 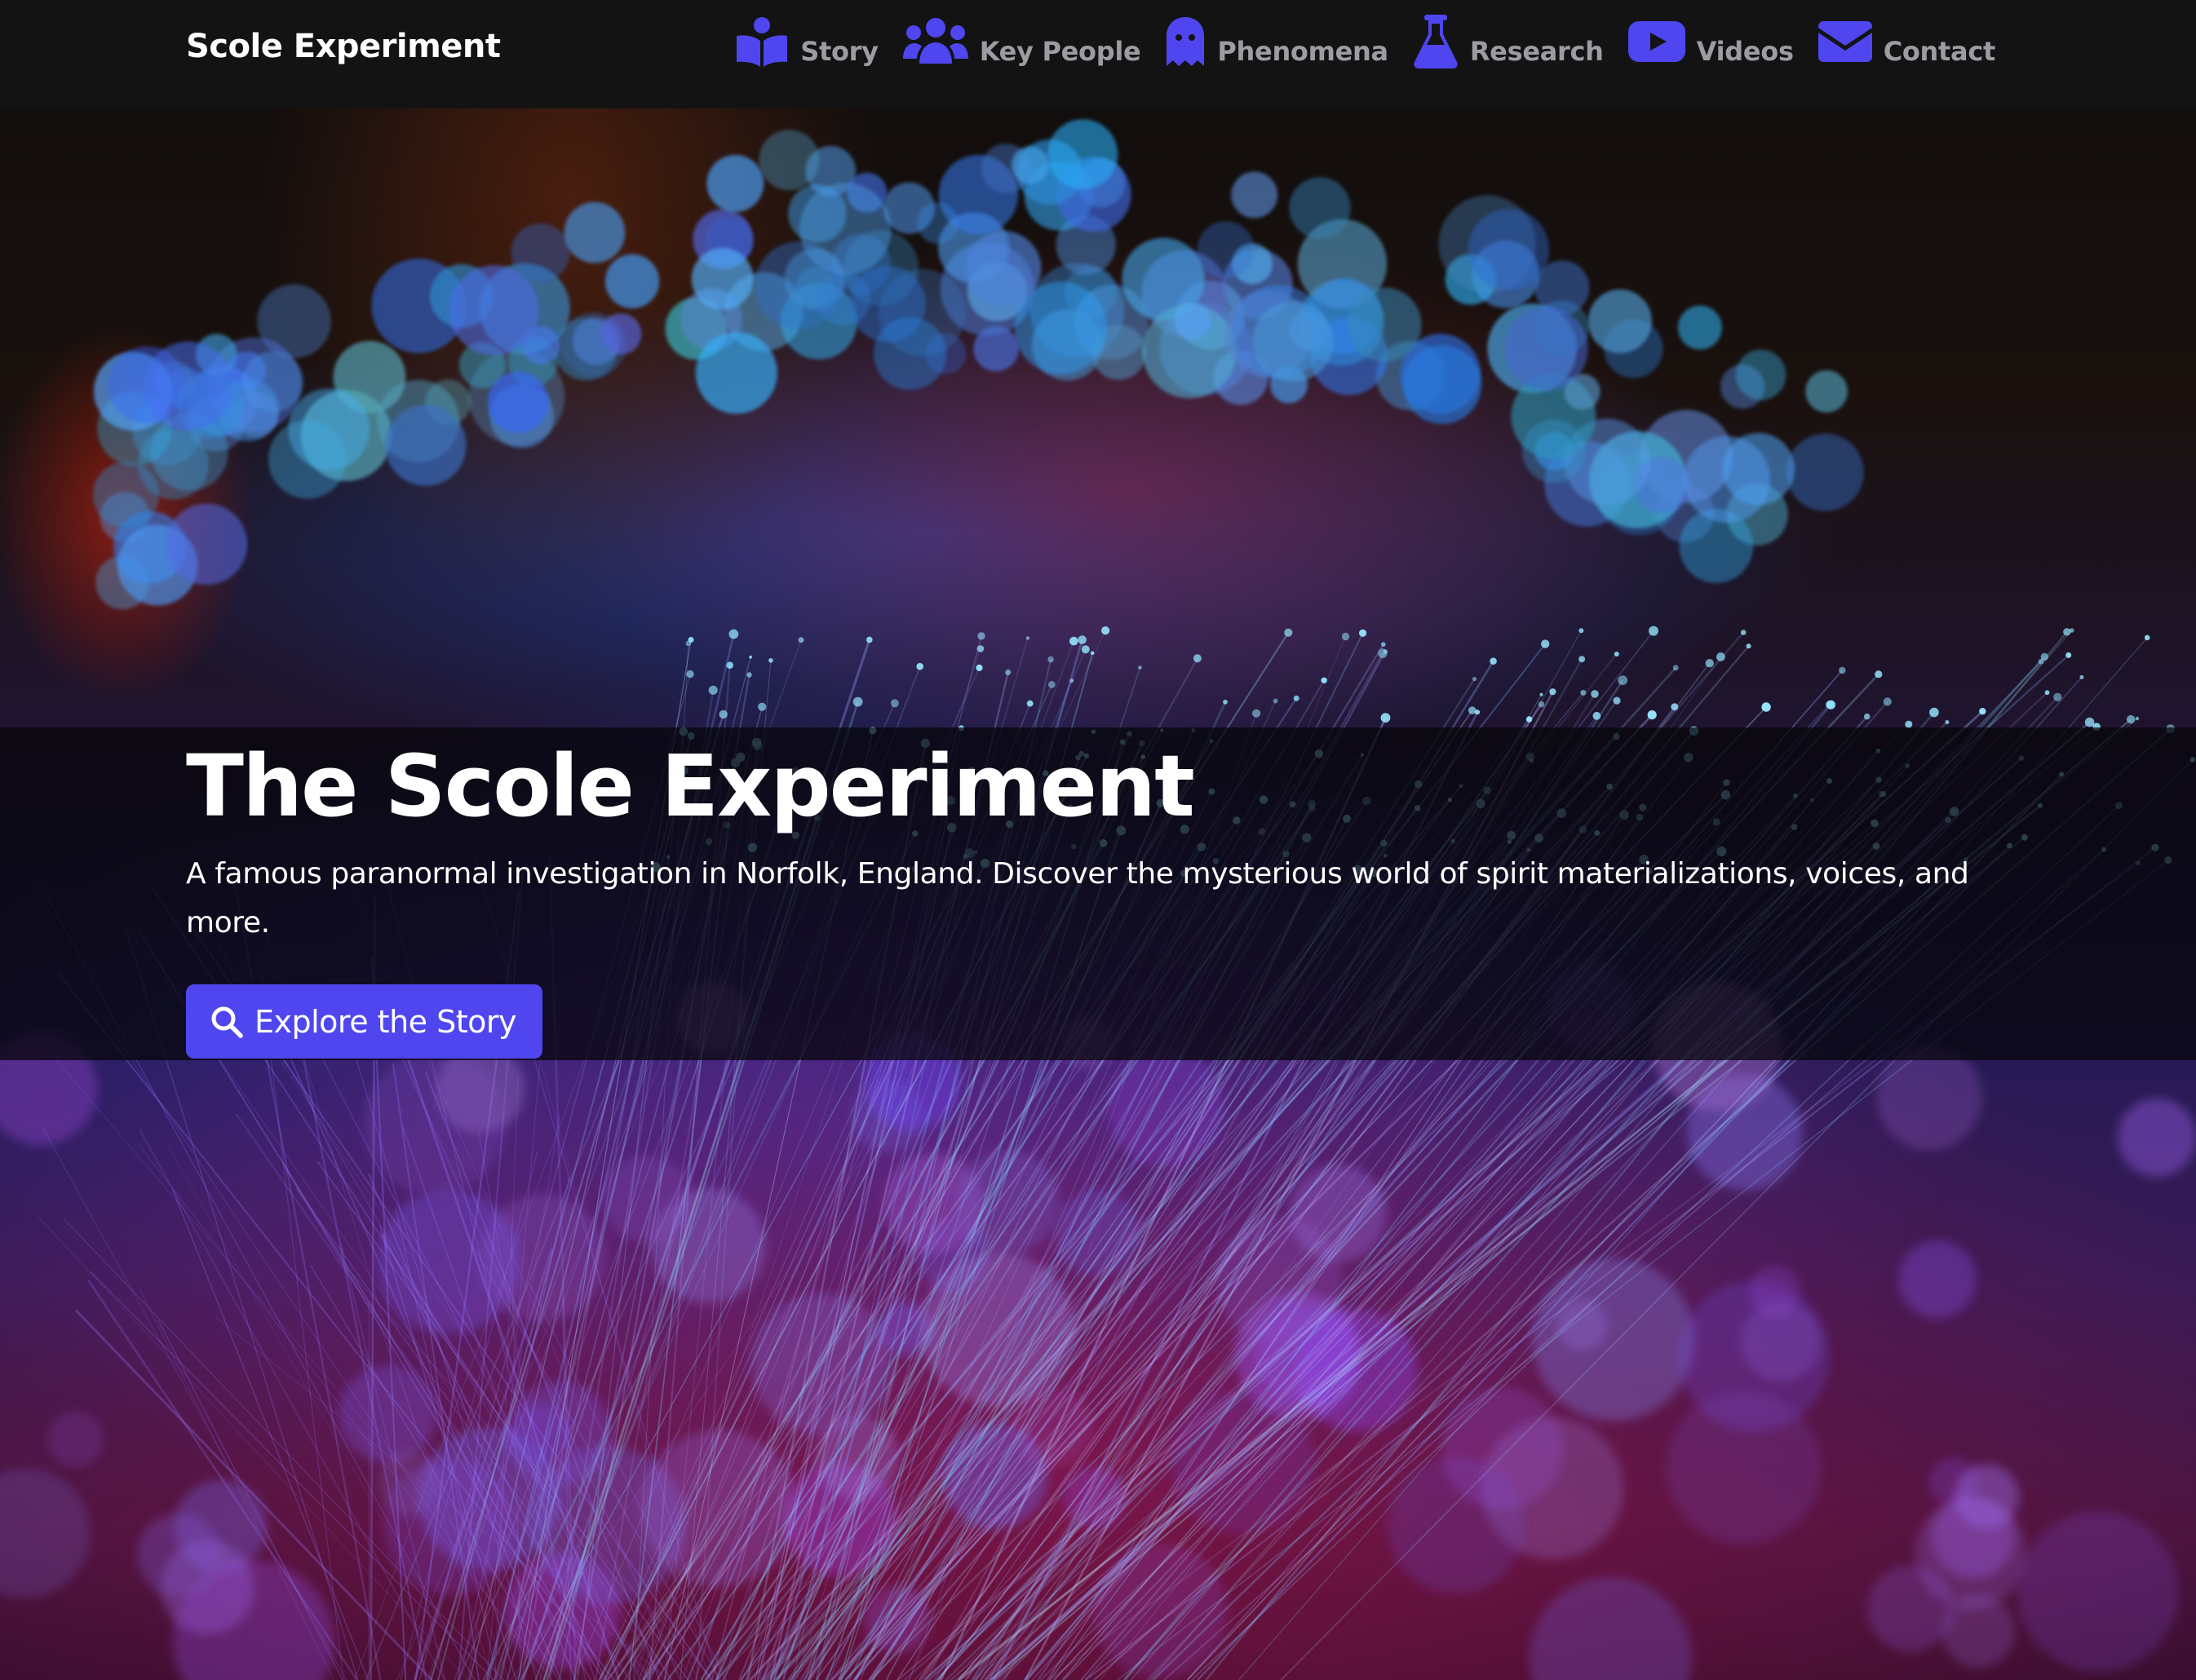 I want to click on youtube-icon, so click(x=1656, y=41).